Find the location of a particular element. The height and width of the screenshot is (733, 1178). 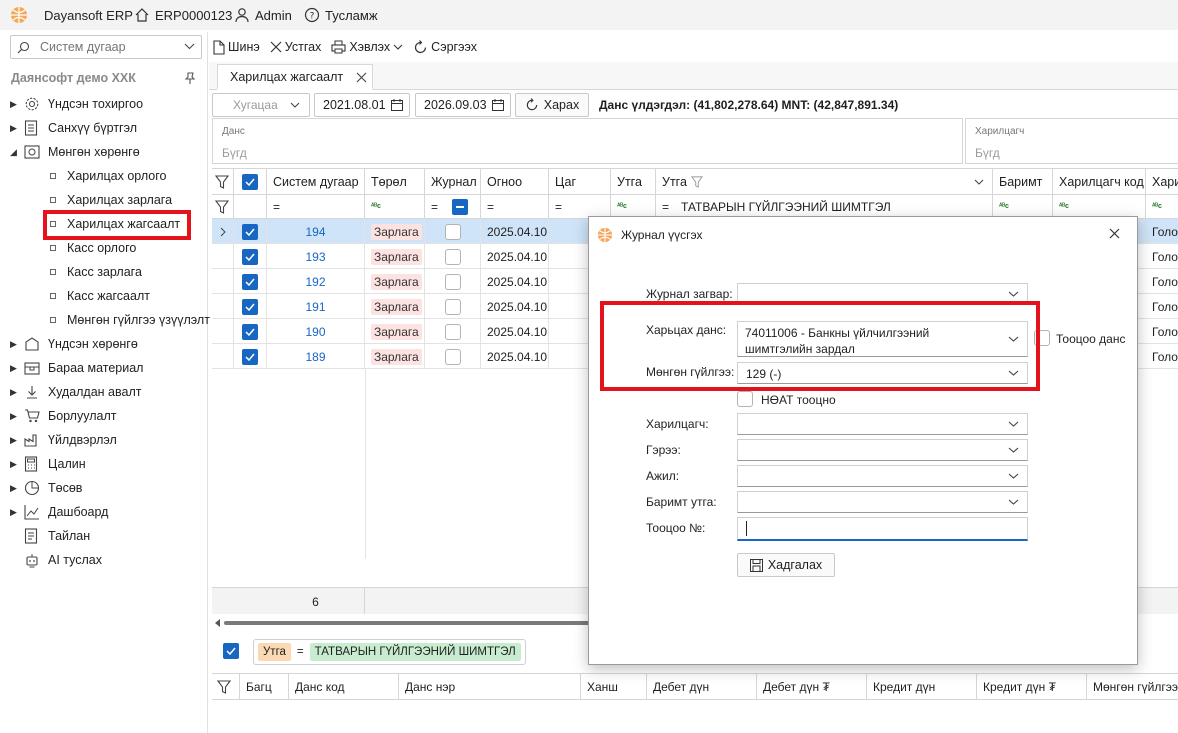

help-button: ? Тусламж is located at coordinates (341, 15).